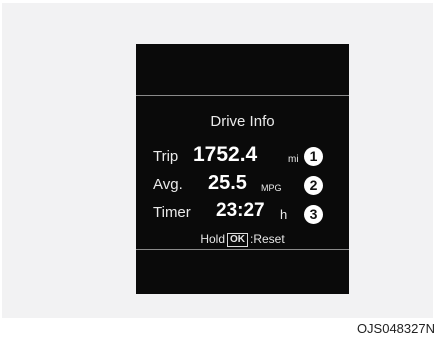  Describe the element at coordinates (212, 239) in the screenshot. I see `hint-prefix: Hold` at that location.